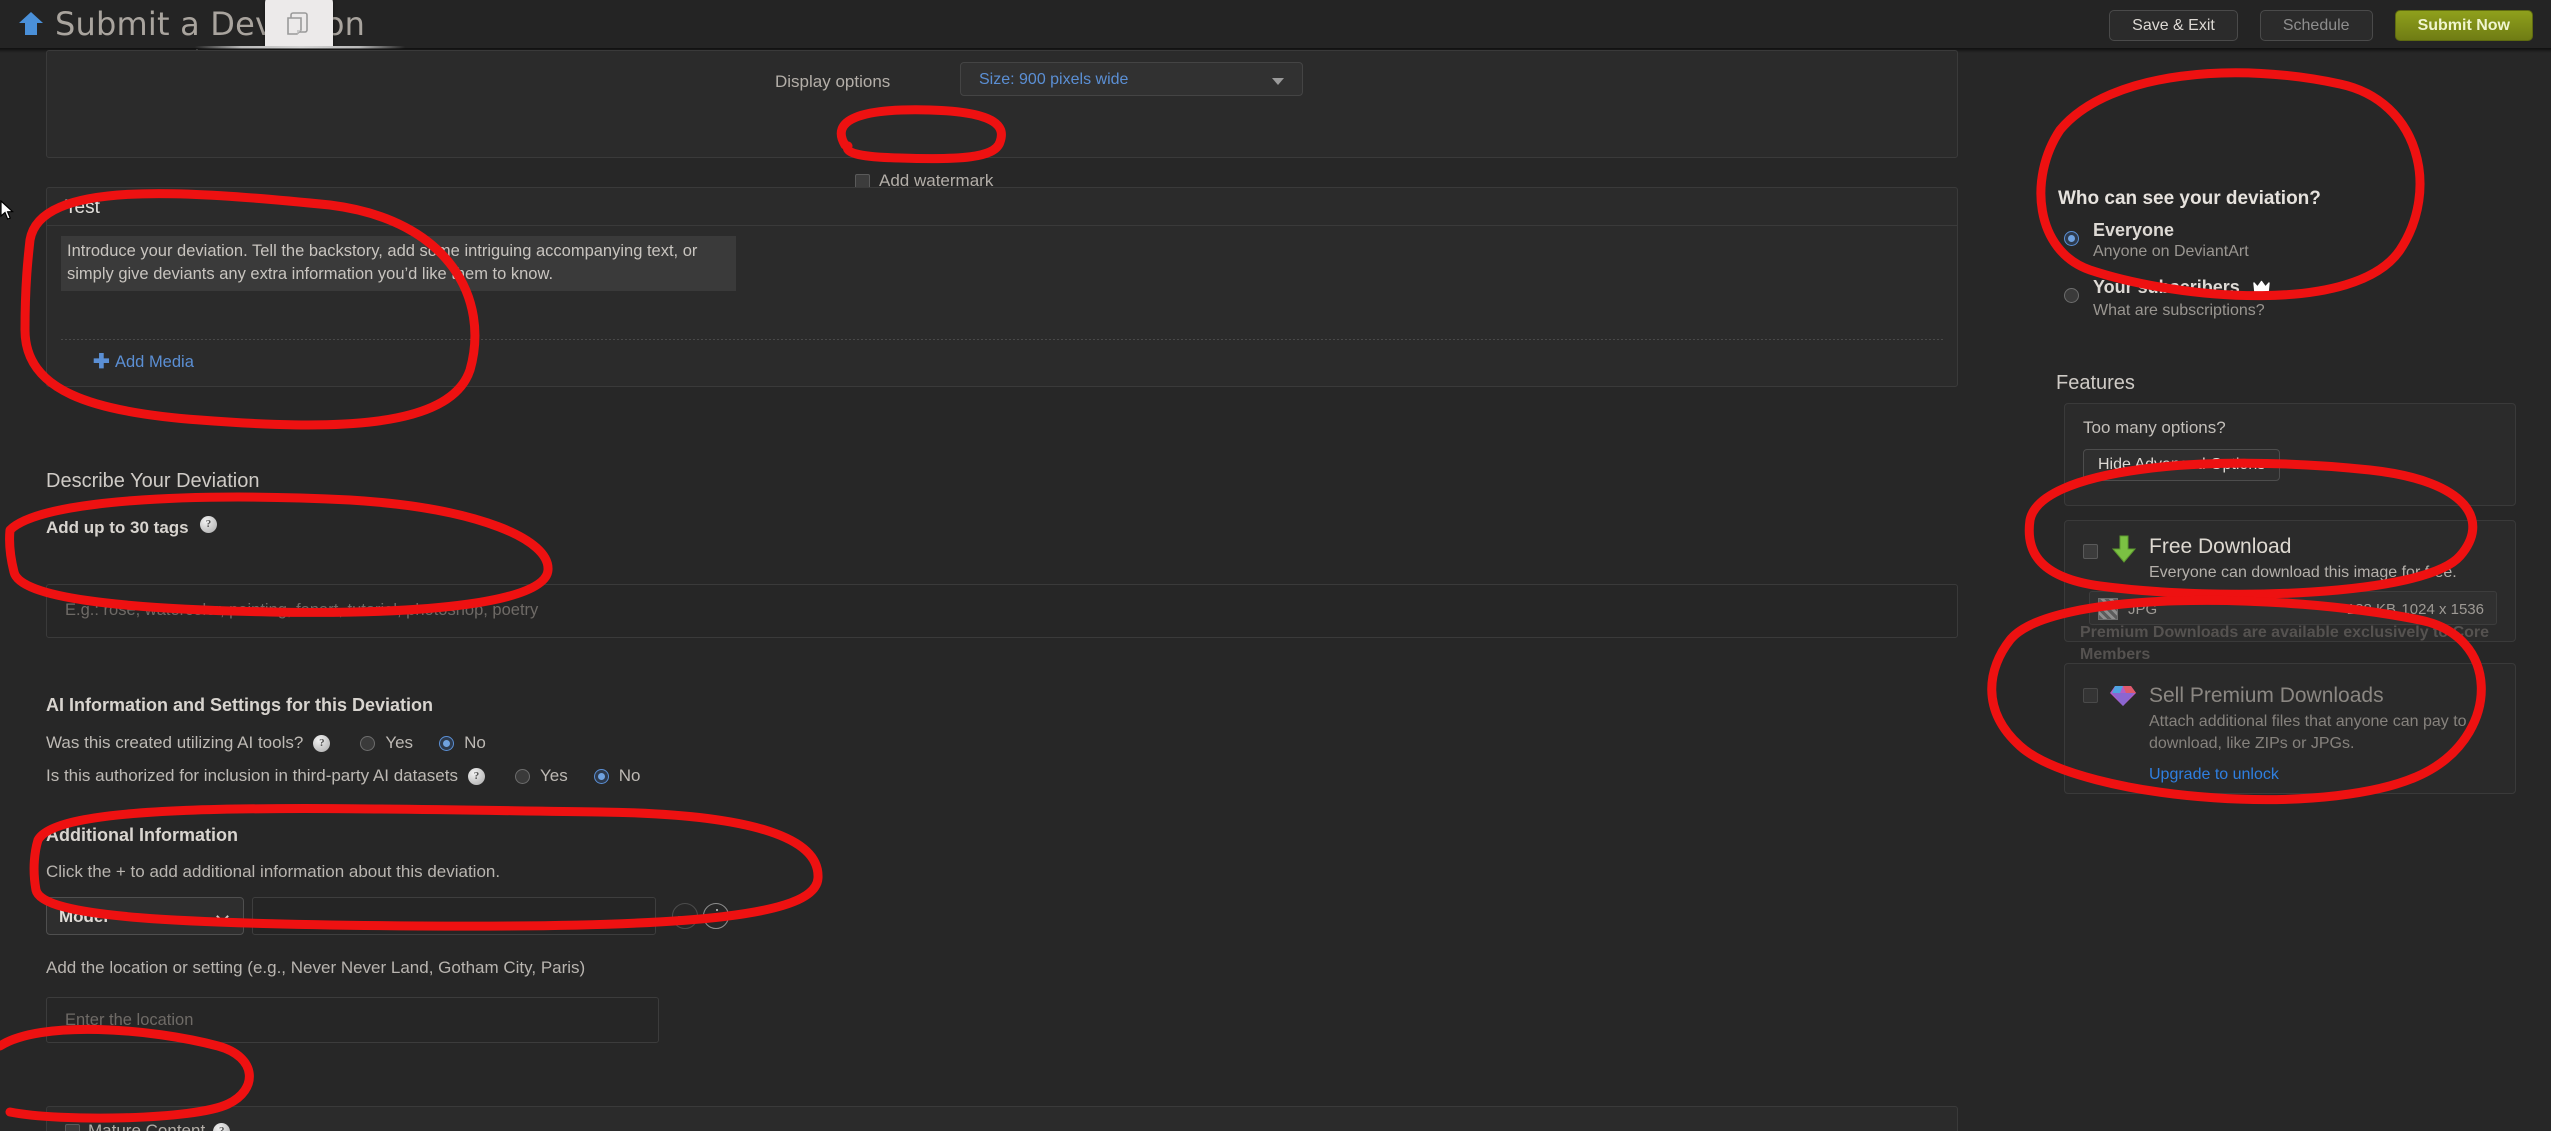 The image size is (2551, 1131). Describe the element at coordinates (476, 776) in the screenshot. I see `ai-datasets-help-icon: ?` at that location.